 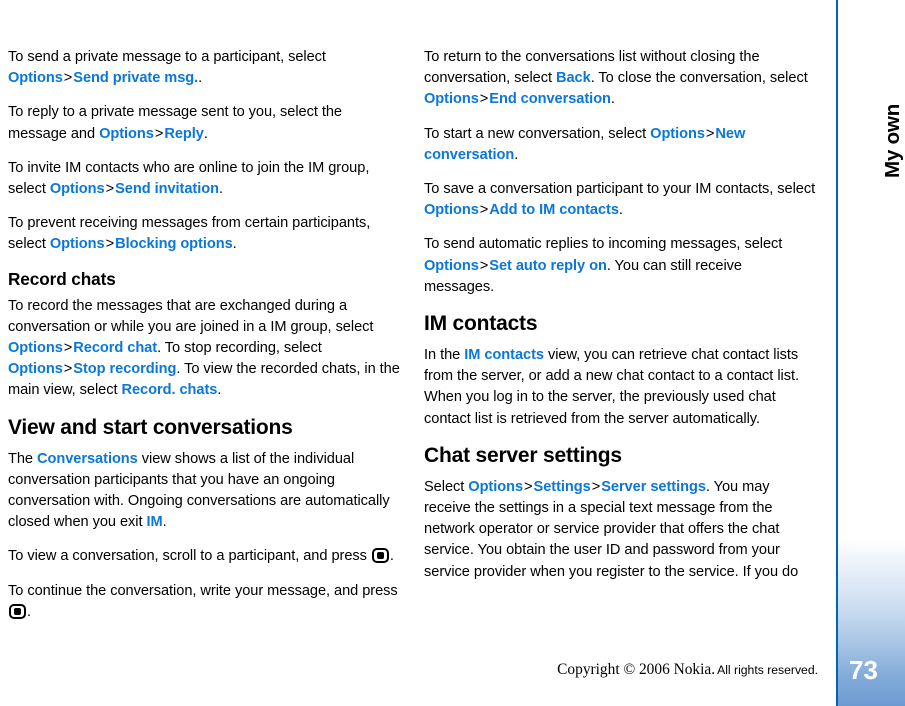 I want to click on menu-ref-set-auto-reply-on: Set auto reply on, so click(x=548, y=265).